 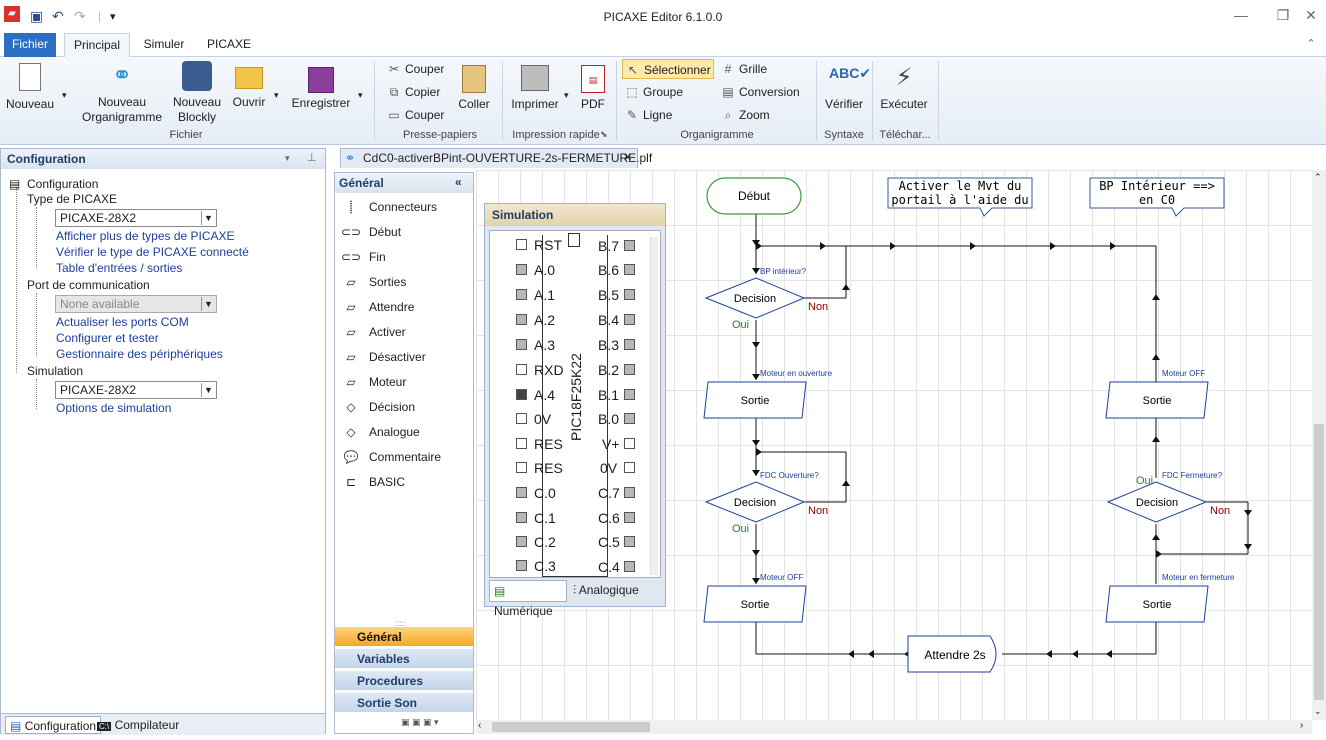 What do you see at coordinates (845, 87) in the screenshot?
I see `verifier-button: ABC✔ Vérifier` at bounding box center [845, 87].